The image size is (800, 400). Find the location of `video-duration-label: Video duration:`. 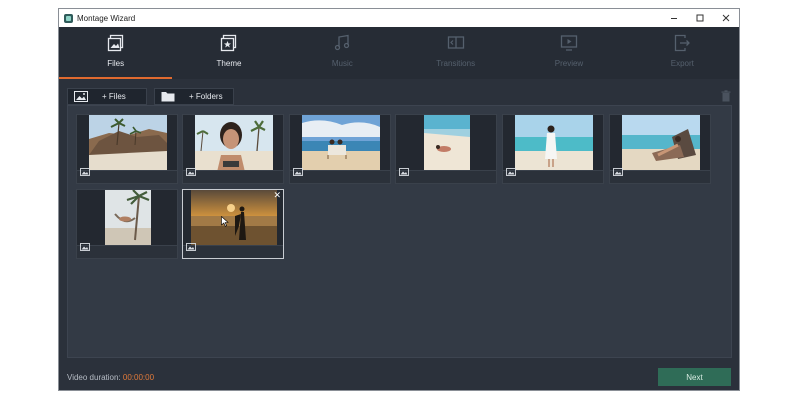

video-duration-label: Video duration: is located at coordinates (94, 377).